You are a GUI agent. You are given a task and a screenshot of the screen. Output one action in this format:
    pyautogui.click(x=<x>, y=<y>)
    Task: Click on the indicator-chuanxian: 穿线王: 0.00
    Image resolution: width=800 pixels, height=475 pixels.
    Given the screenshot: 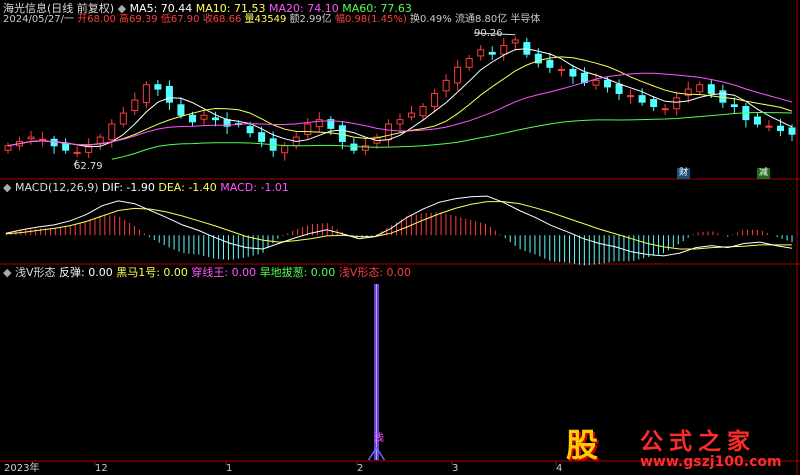 What is the action you would take?
    pyautogui.click(x=224, y=272)
    